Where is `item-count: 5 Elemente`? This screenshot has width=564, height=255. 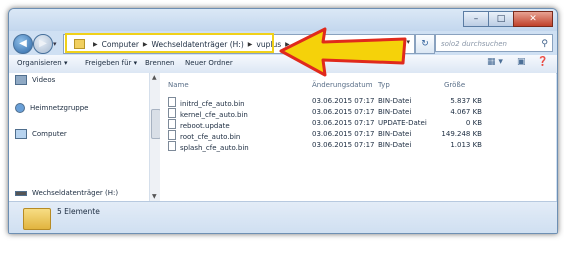
item-count: 5 Elemente is located at coordinates (78, 211).